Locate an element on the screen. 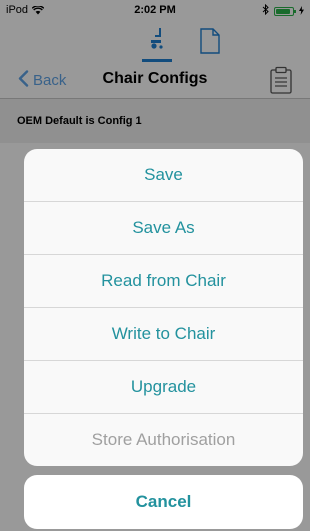  read-from-chair-button: Read from Chair is located at coordinates (163, 281).